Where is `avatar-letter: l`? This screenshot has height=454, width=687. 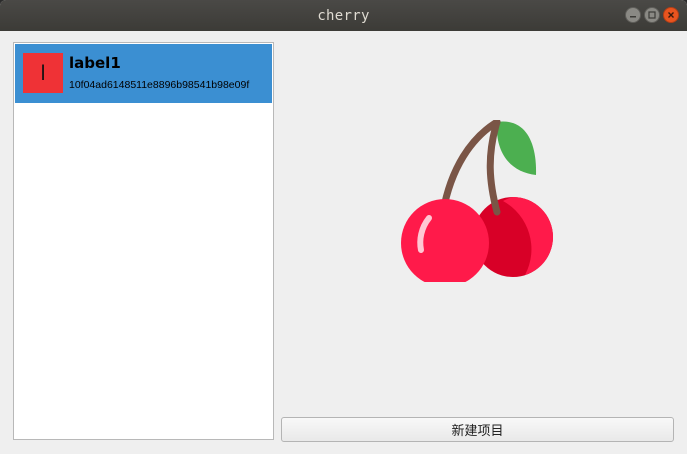 avatar-letter: l is located at coordinates (43, 73).